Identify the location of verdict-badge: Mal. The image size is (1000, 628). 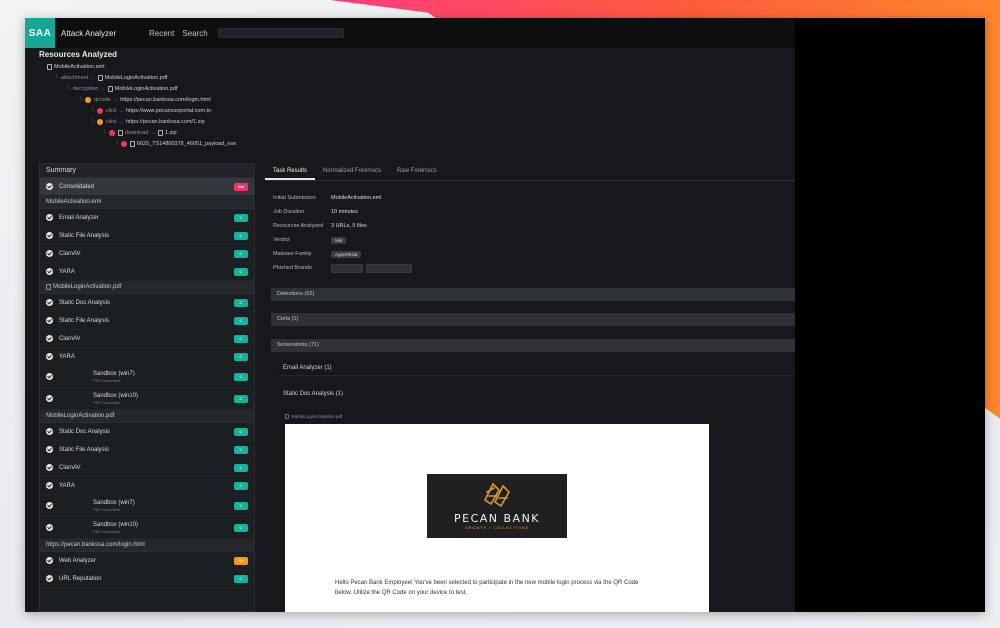
(241, 186).